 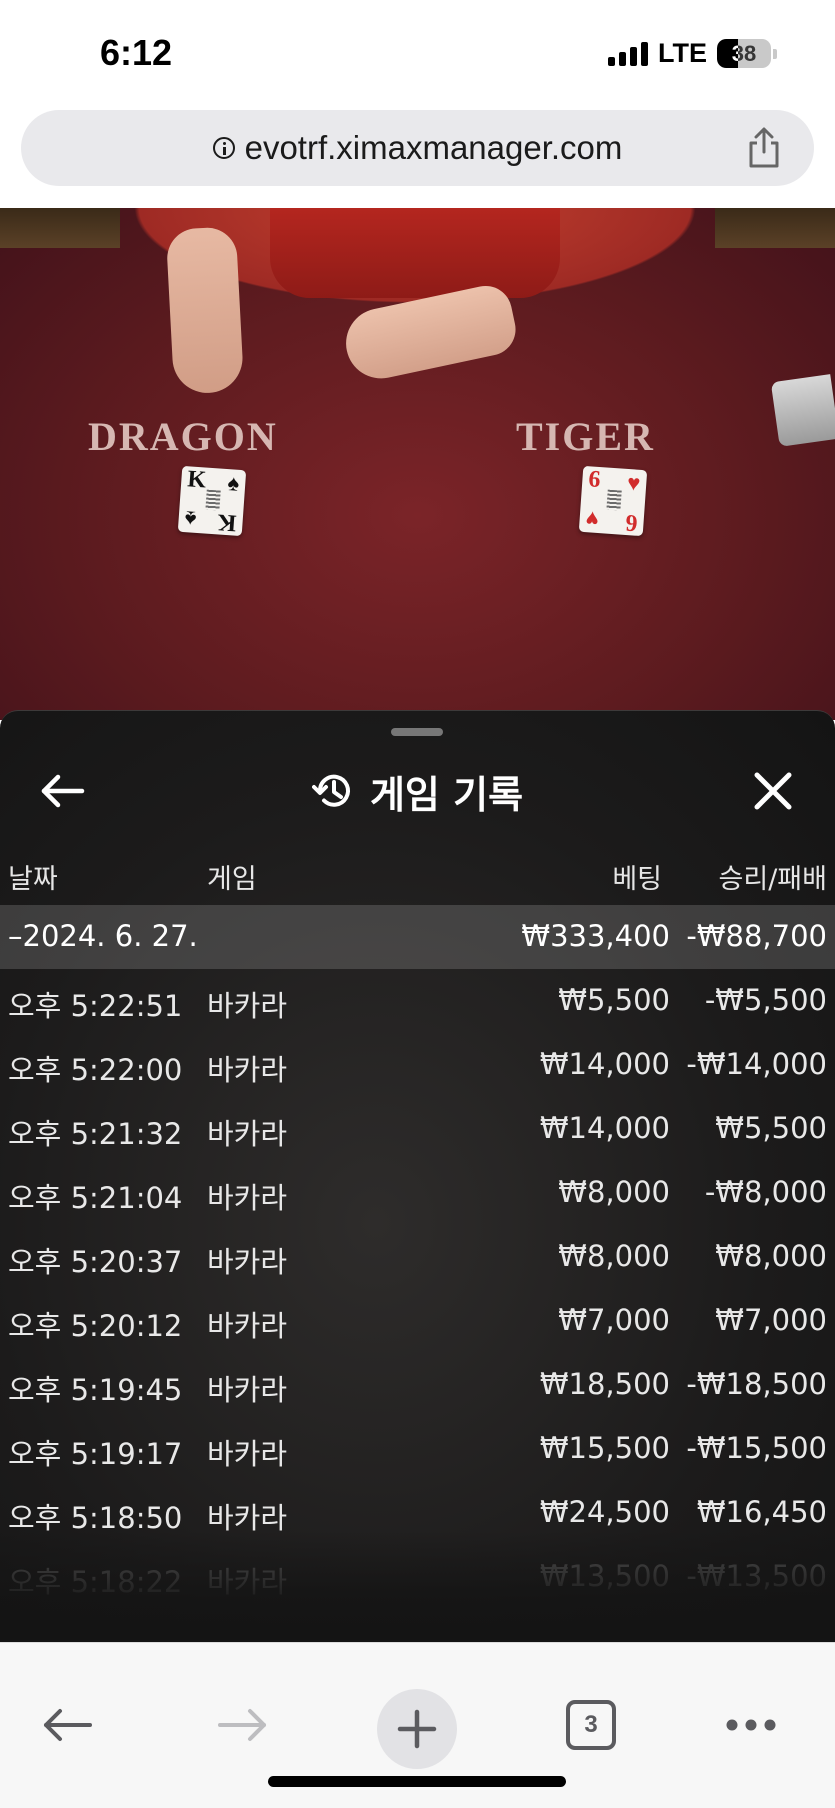 What do you see at coordinates (417, 937) in the screenshot?
I see `date-group-row: –2024. 6. 27. ₩333,400 -₩88,700` at bounding box center [417, 937].